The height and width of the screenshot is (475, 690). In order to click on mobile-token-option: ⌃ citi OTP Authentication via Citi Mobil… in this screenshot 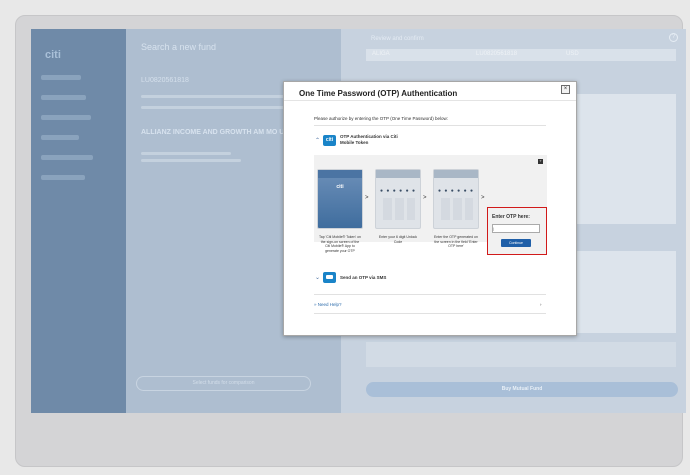, I will do `click(357, 140)`.